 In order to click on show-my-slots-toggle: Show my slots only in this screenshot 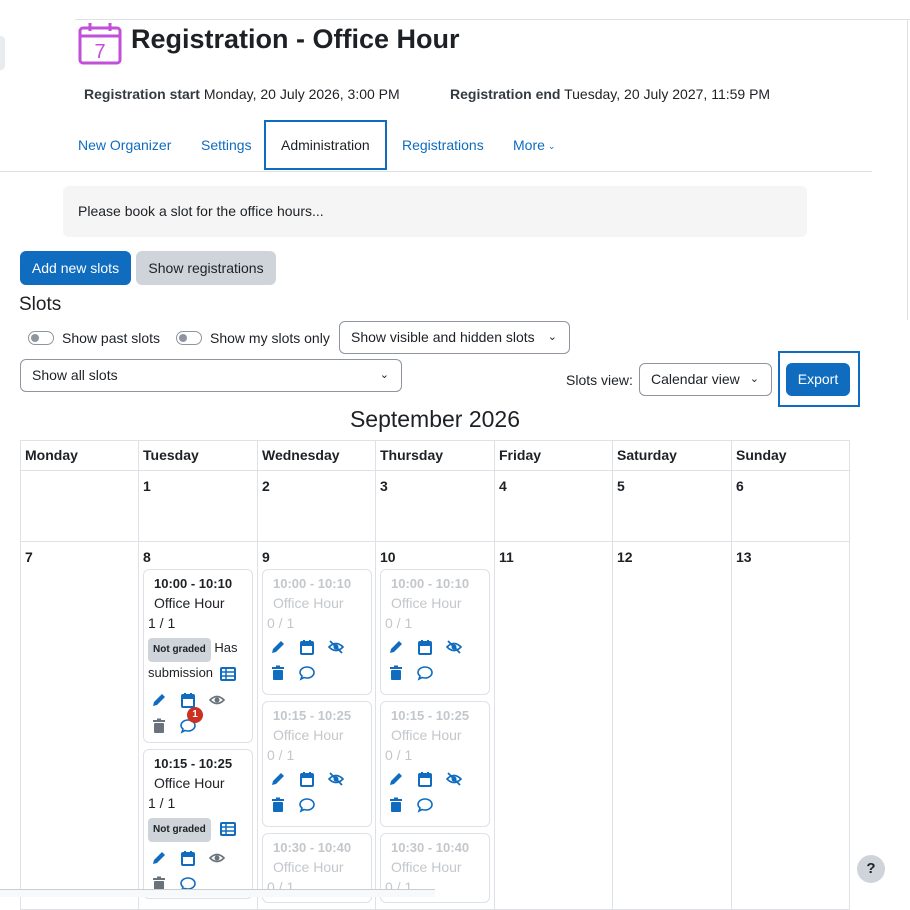, I will do `click(253, 338)`.